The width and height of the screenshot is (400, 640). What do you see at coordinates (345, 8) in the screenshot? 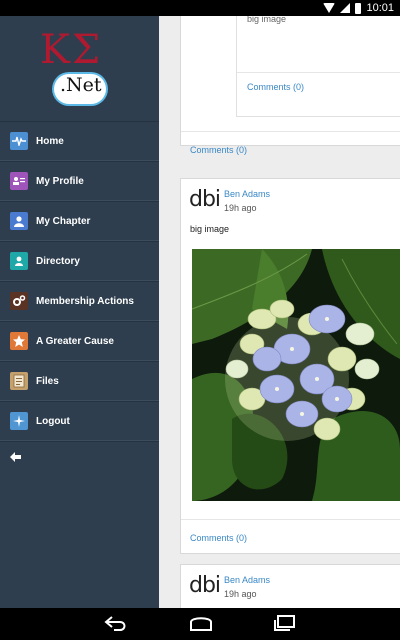
I see `signal-icon` at bounding box center [345, 8].